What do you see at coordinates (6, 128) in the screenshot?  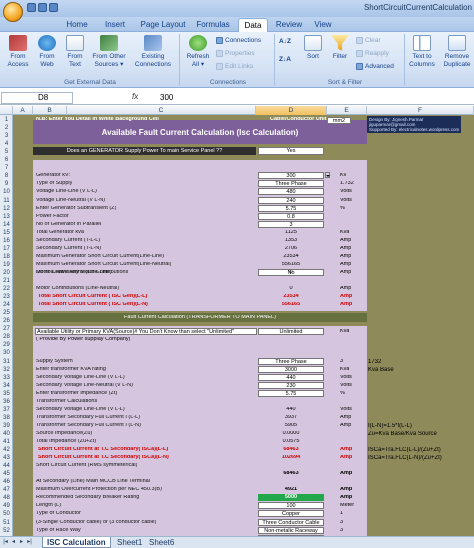 I see `row-header: 2` at bounding box center [6, 128].